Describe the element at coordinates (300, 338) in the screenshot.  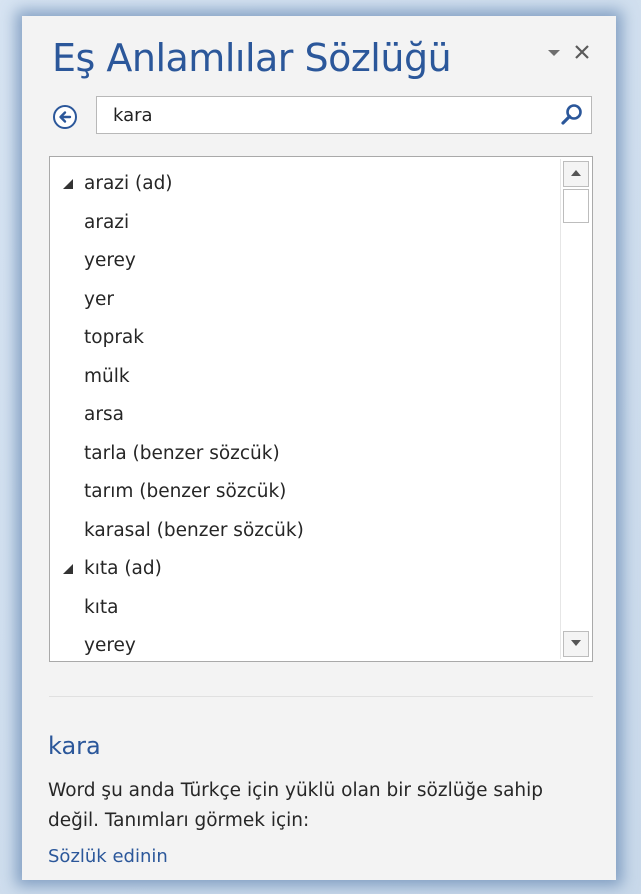
I see `result-word-item: toprak` at that location.